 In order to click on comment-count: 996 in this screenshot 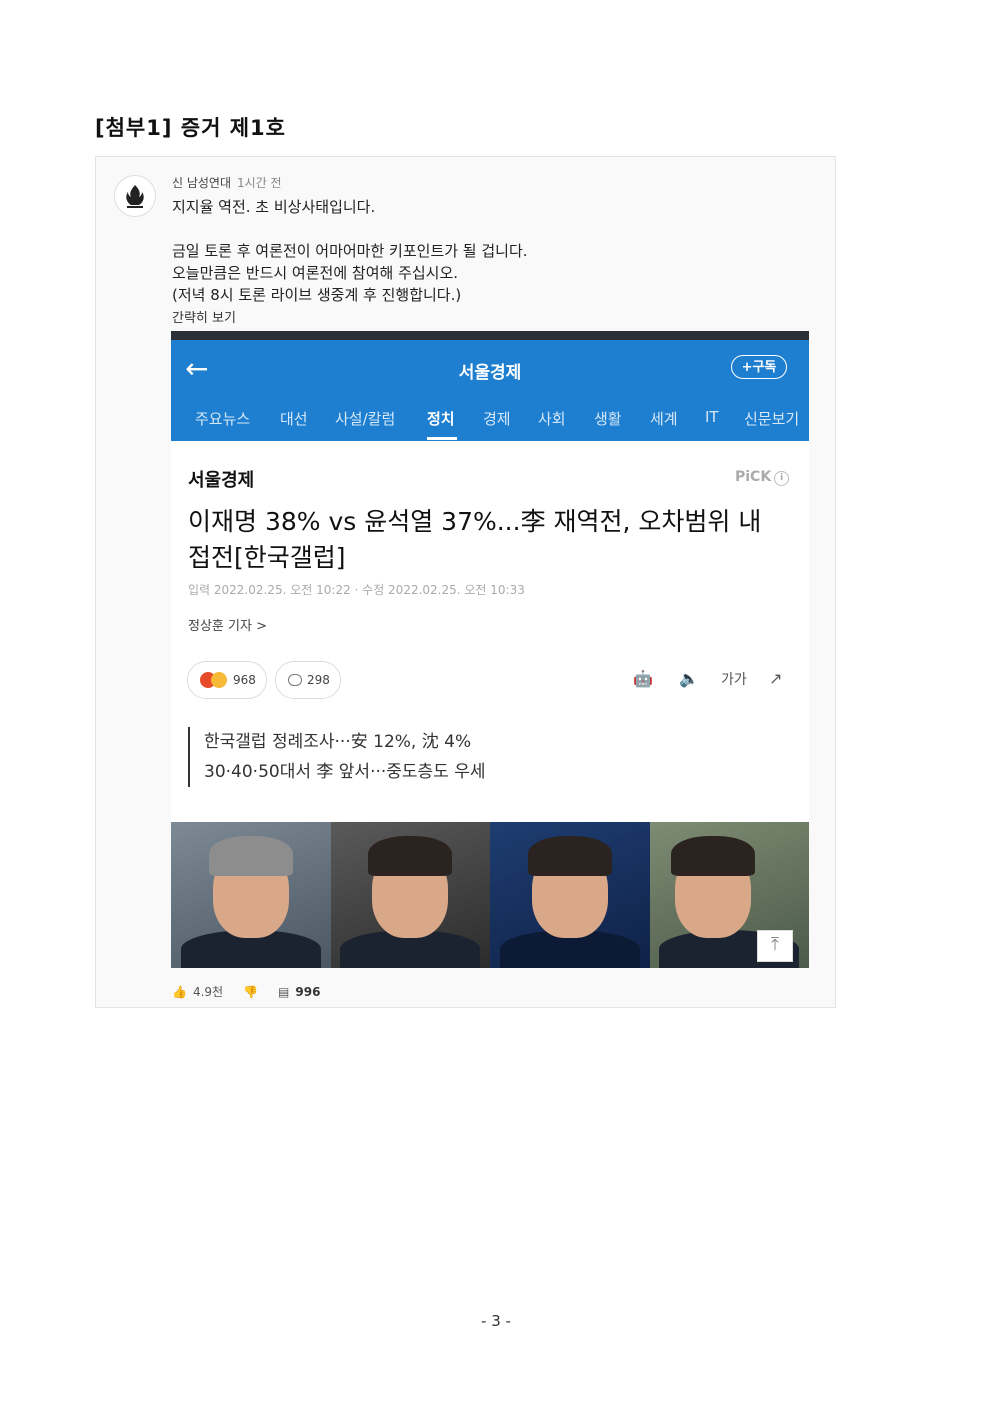, I will do `click(308, 991)`.